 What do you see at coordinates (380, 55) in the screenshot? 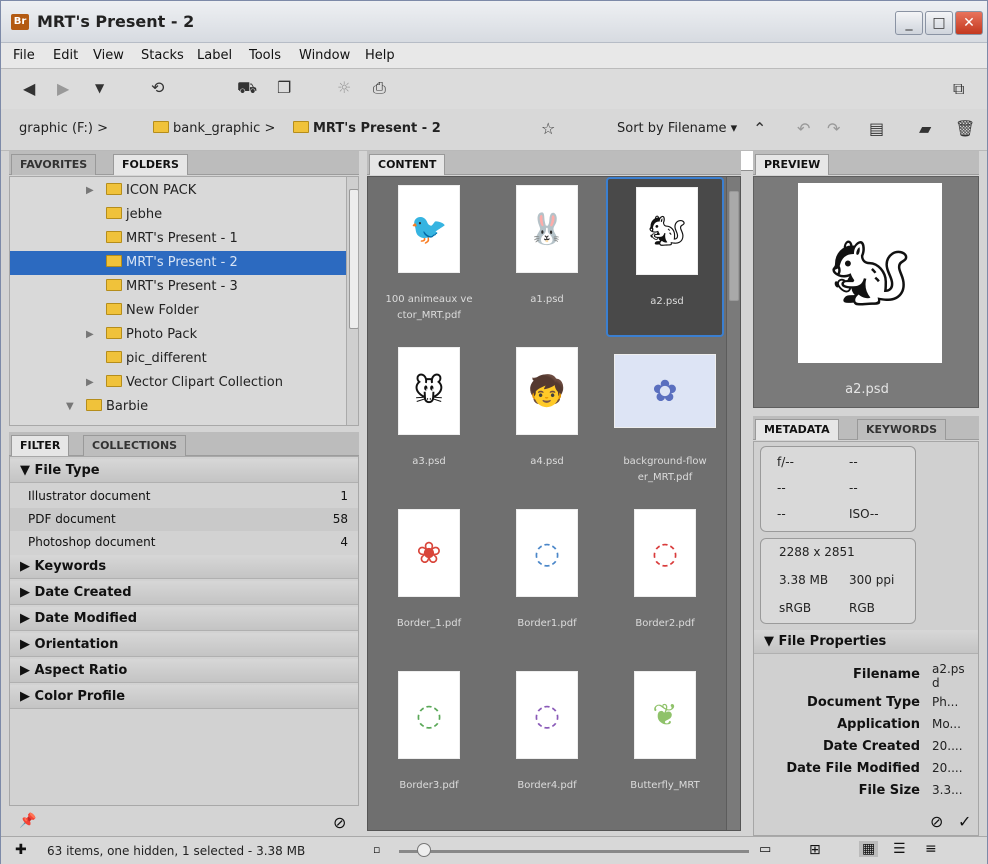
I see `menu-help: Help` at bounding box center [380, 55].